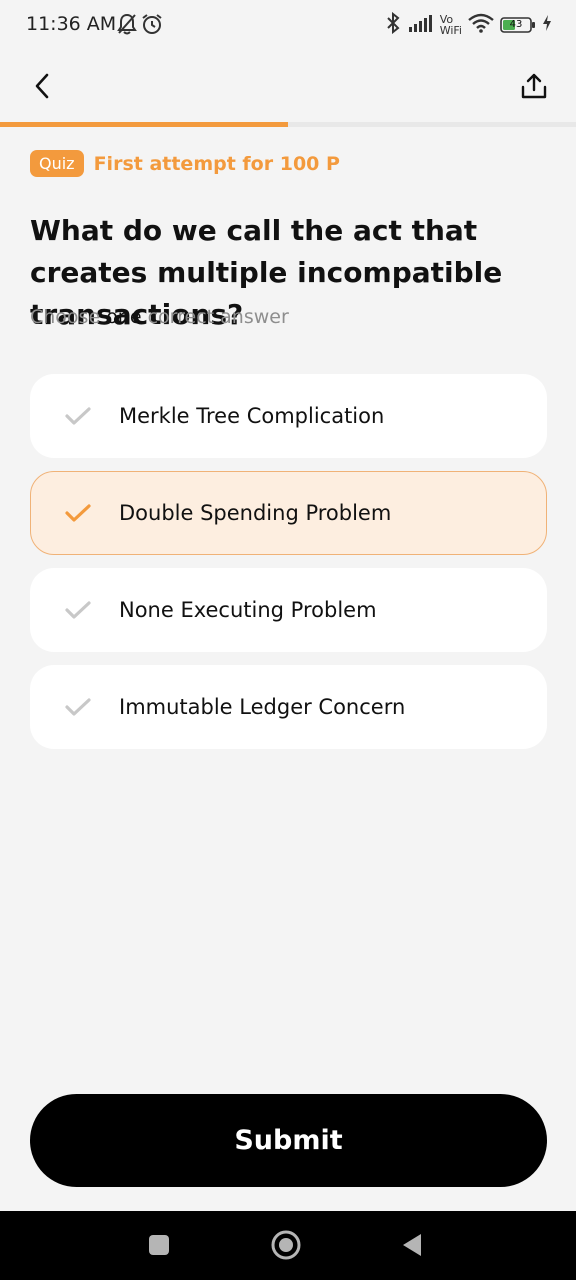  I want to click on answer-option: Immutable Ledger Concern, so click(288, 707).